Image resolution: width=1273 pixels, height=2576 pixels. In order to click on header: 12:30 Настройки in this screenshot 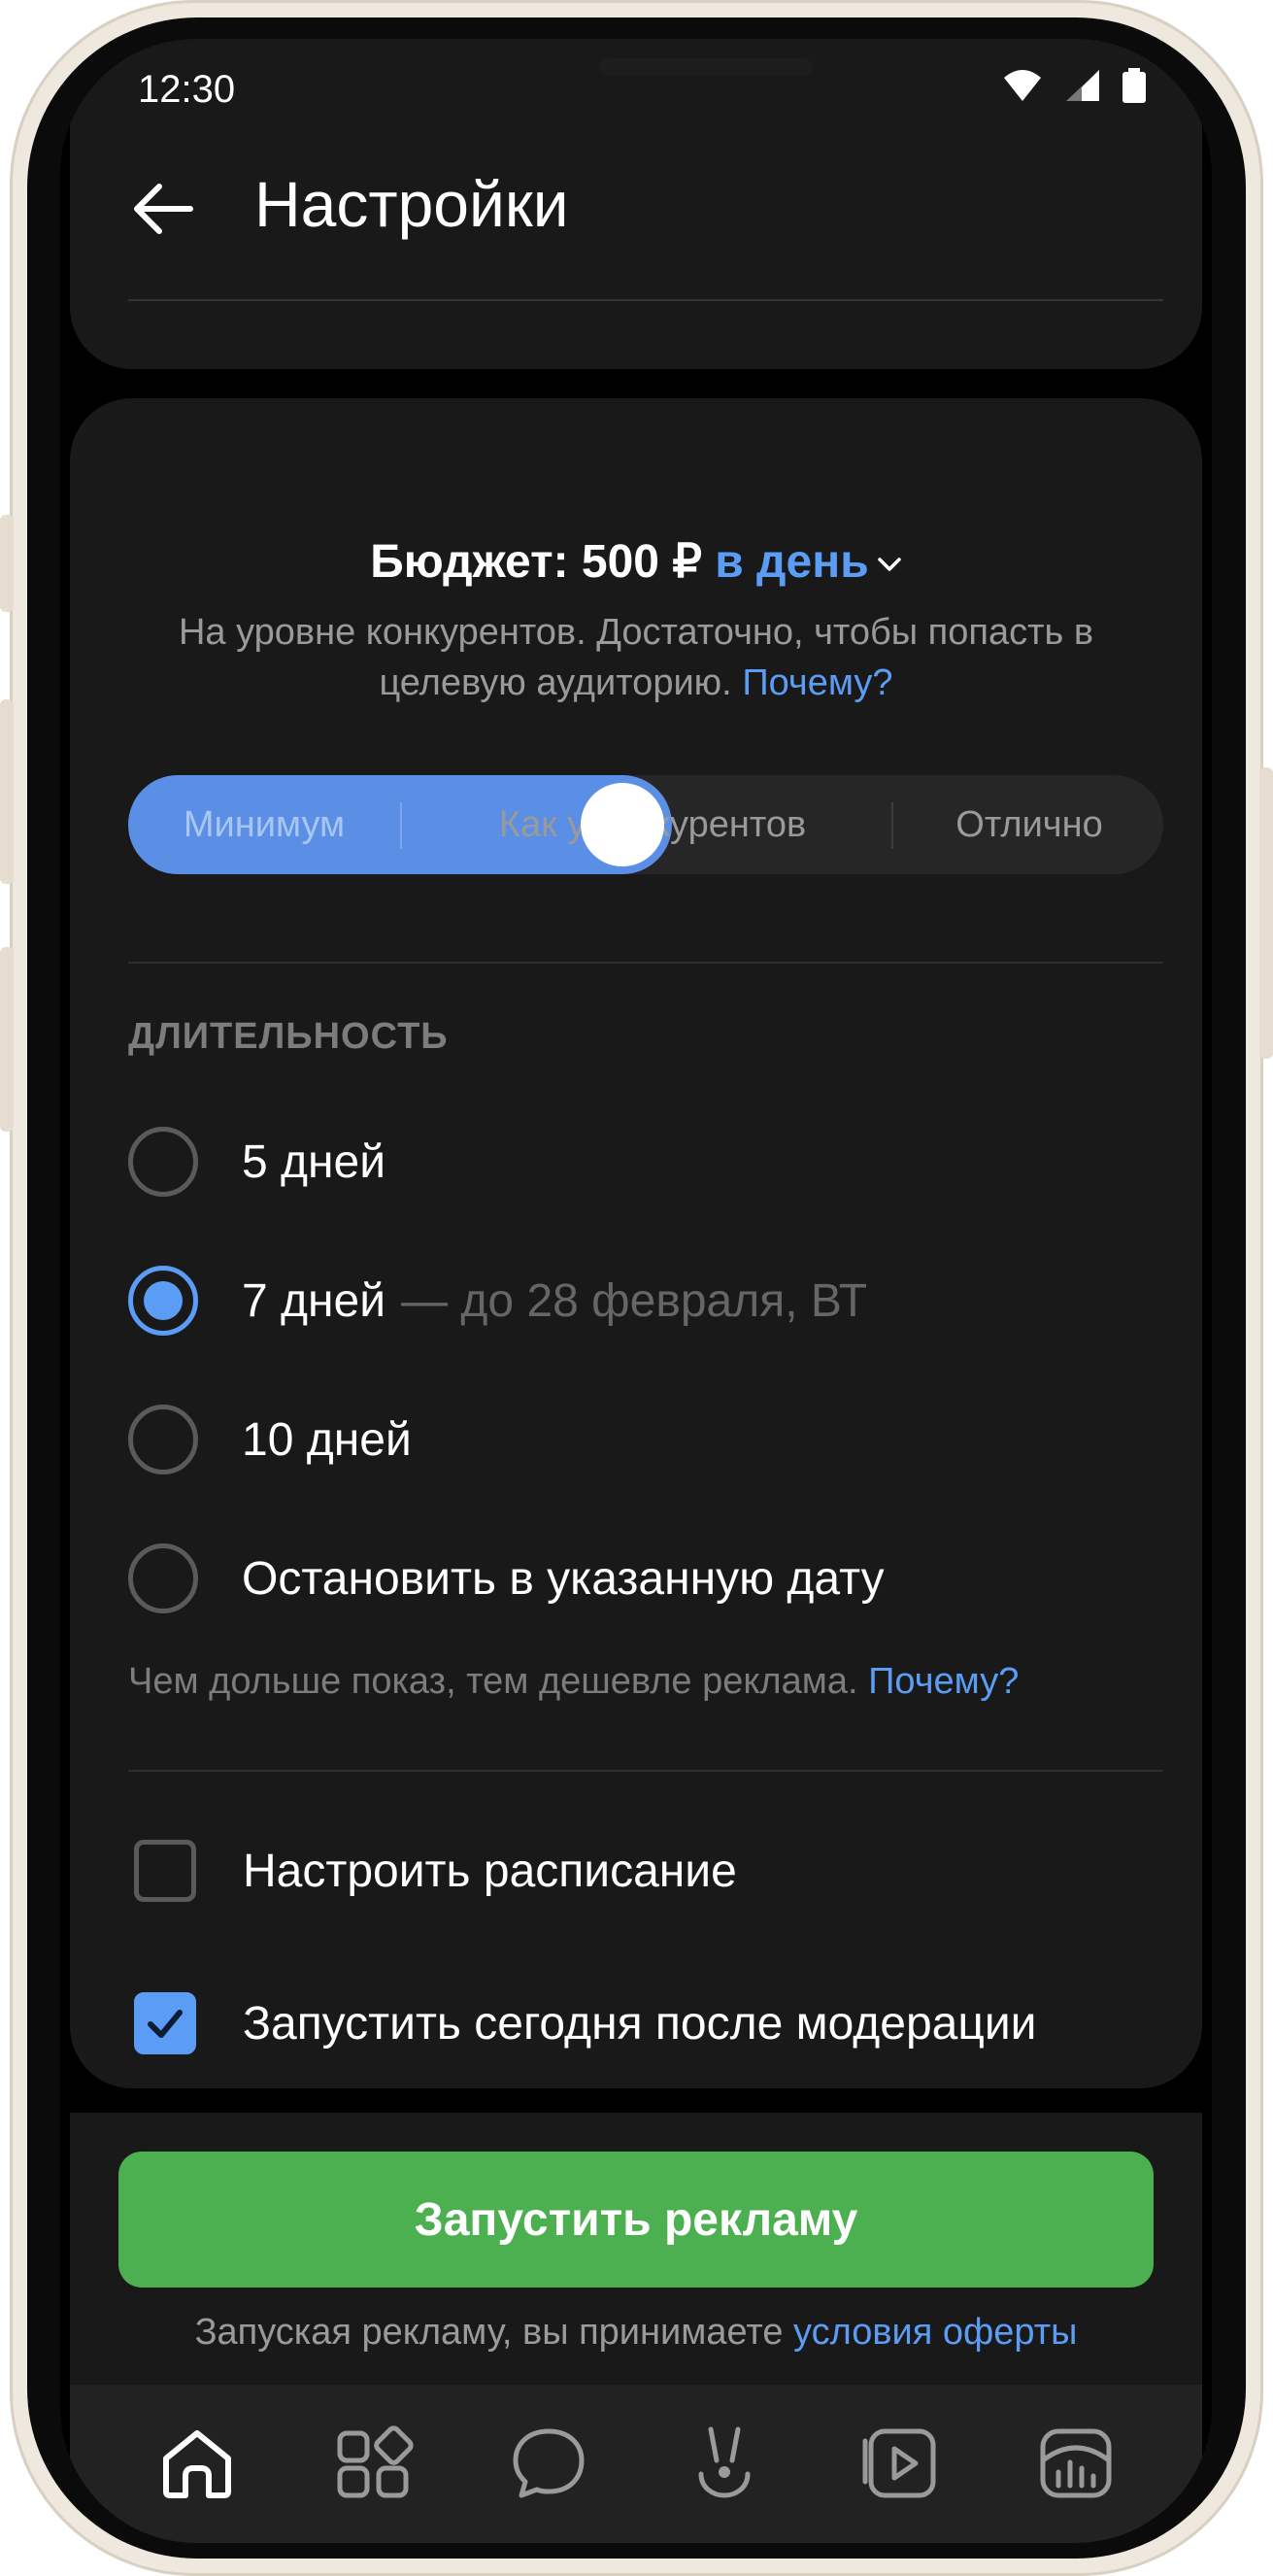, I will do `click(636, 204)`.